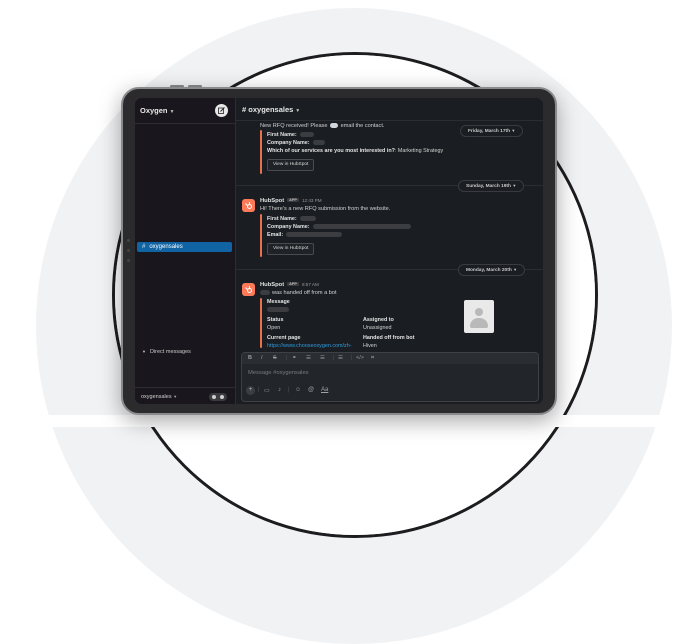 The image size is (700, 644). Describe the element at coordinates (184, 247) in the screenshot. I see `sidebar-item-oxygensales: # oxygensales` at that location.